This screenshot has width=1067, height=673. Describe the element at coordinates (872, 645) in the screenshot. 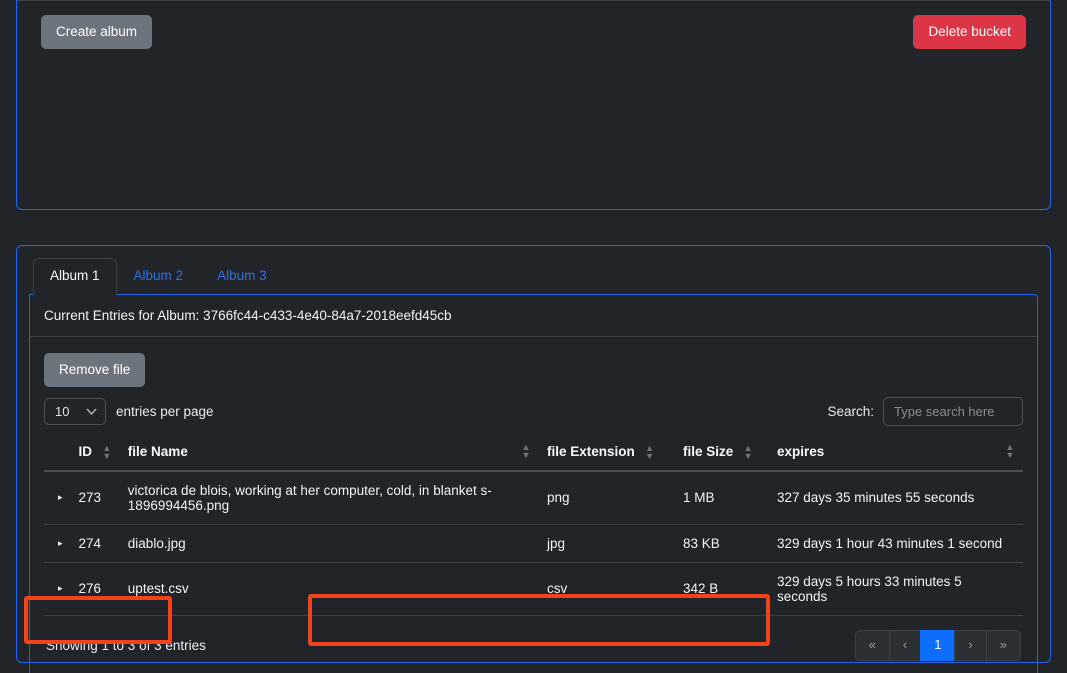

I see `pagination-first: «` at that location.